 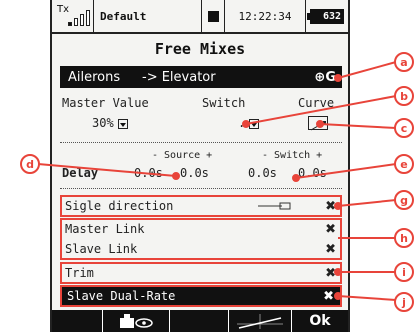 What do you see at coordinates (404, 128) in the screenshot?
I see `callout-c: c` at bounding box center [404, 128].